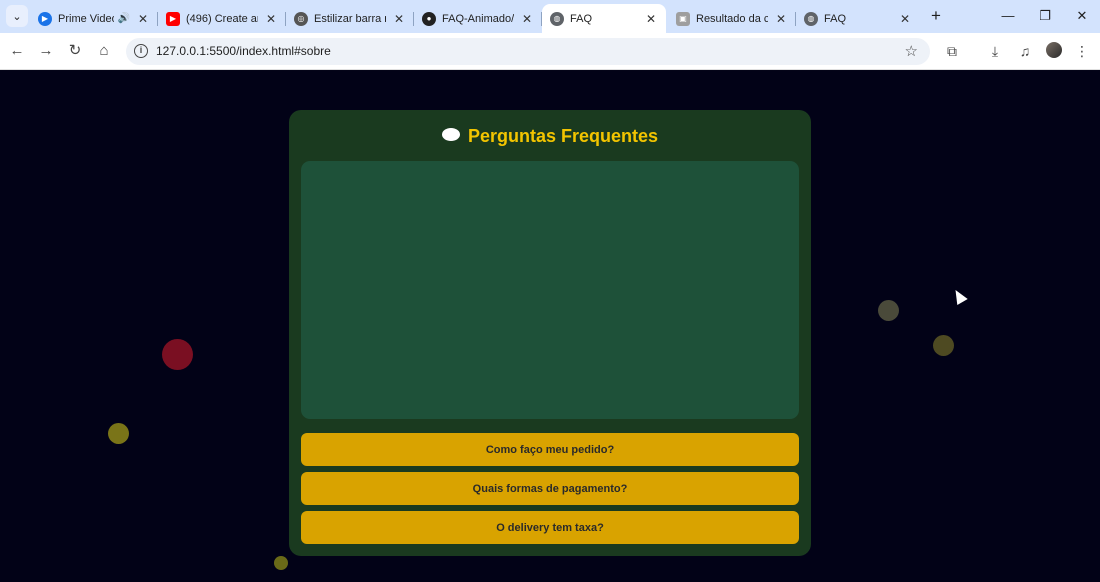 This screenshot has width=1100, height=582. I want to click on tab-youtube: ▶ (496) Create an ✕, so click(222, 18).